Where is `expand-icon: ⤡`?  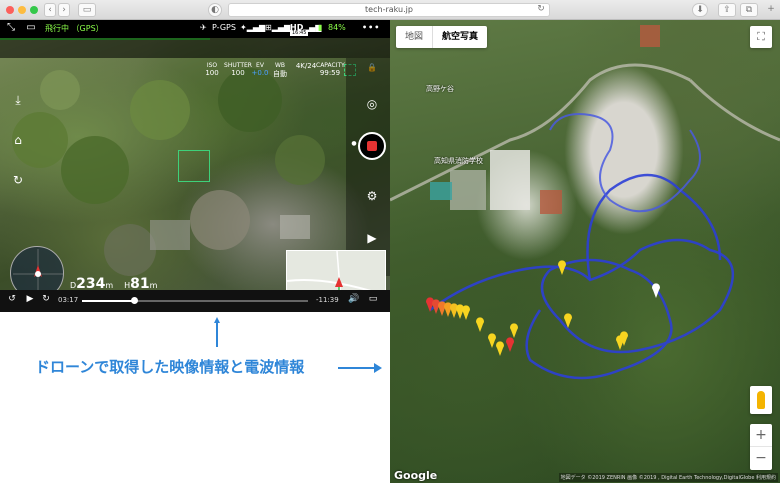 expand-icon: ⤡ is located at coordinates (11, 28).